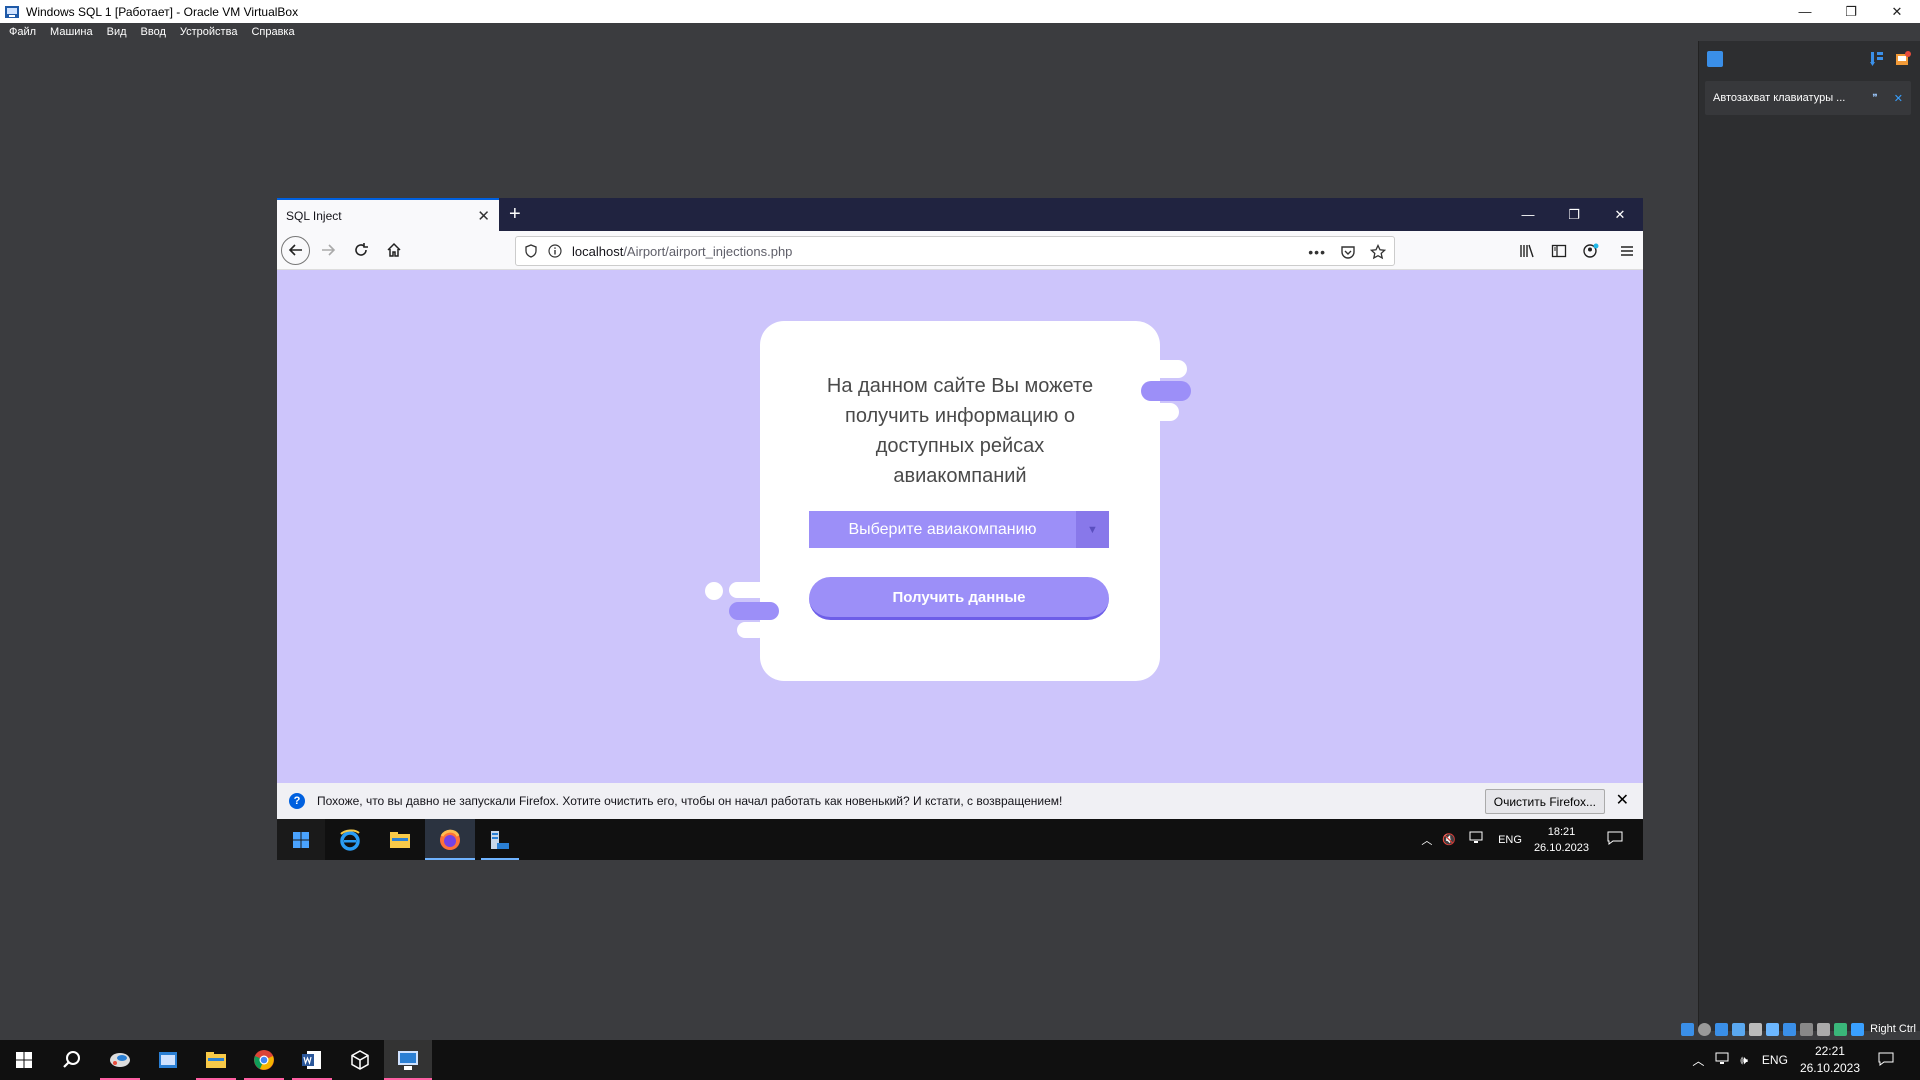 The width and height of the screenshot is (1920, 1080). What do you see at coordinates (1688, 1029) in the screenshot?
I see `hard-disk-icon` at bounding box center [1688, 1029].